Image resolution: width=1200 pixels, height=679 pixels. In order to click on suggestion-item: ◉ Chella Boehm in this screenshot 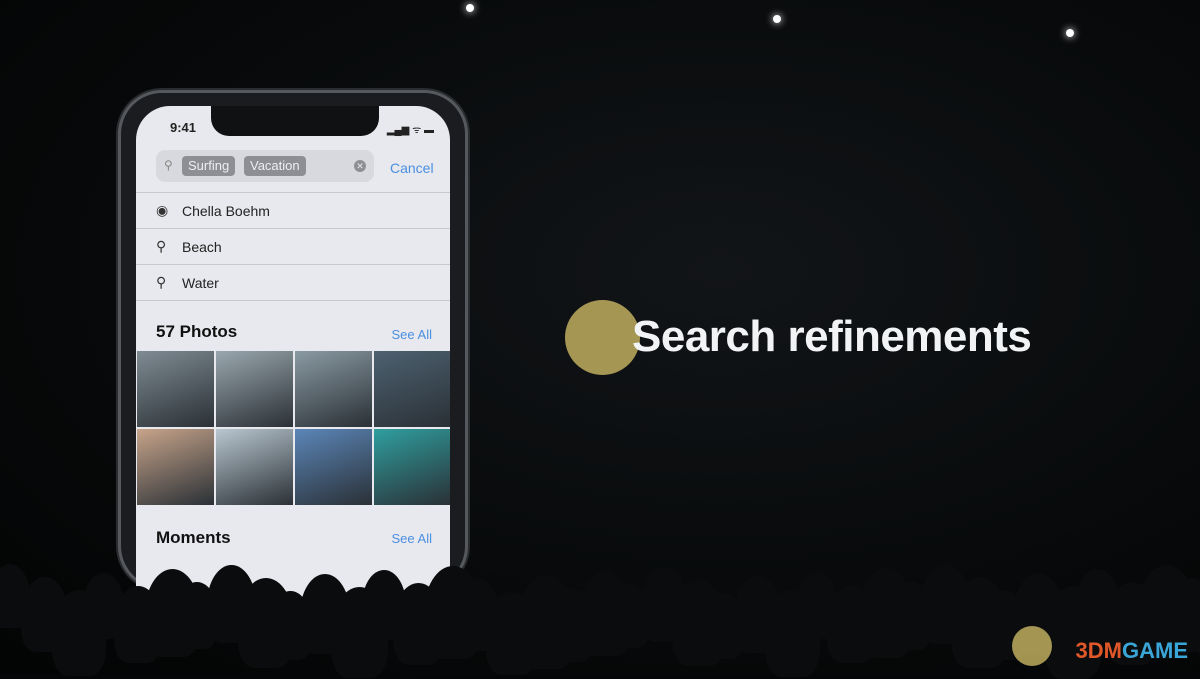, I will do `click(293, 210)`.